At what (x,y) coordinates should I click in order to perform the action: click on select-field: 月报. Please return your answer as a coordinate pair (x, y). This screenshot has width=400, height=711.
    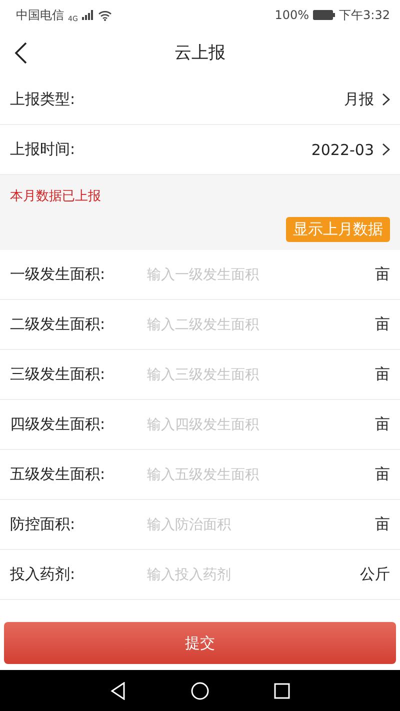
    Looking at the image, I should click on (367, 99).